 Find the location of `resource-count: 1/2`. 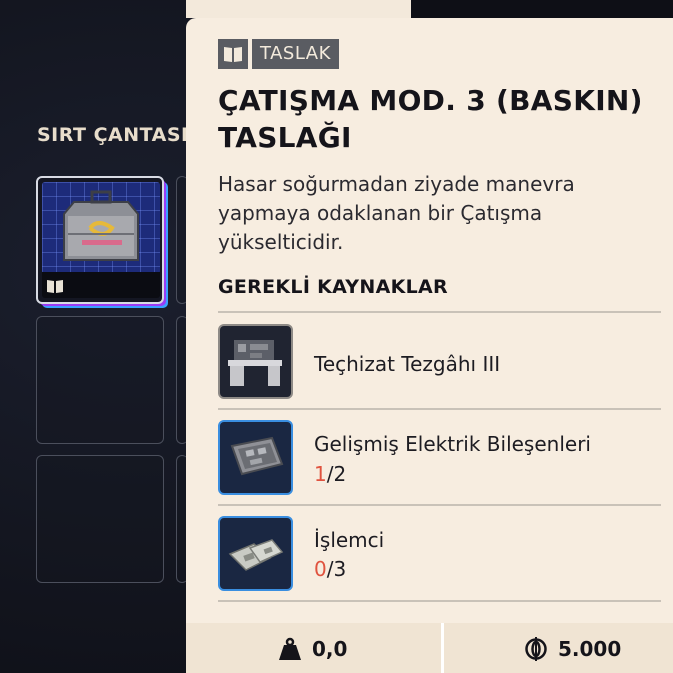

resource-count: 1/2 is located at coordinates (330, 474).